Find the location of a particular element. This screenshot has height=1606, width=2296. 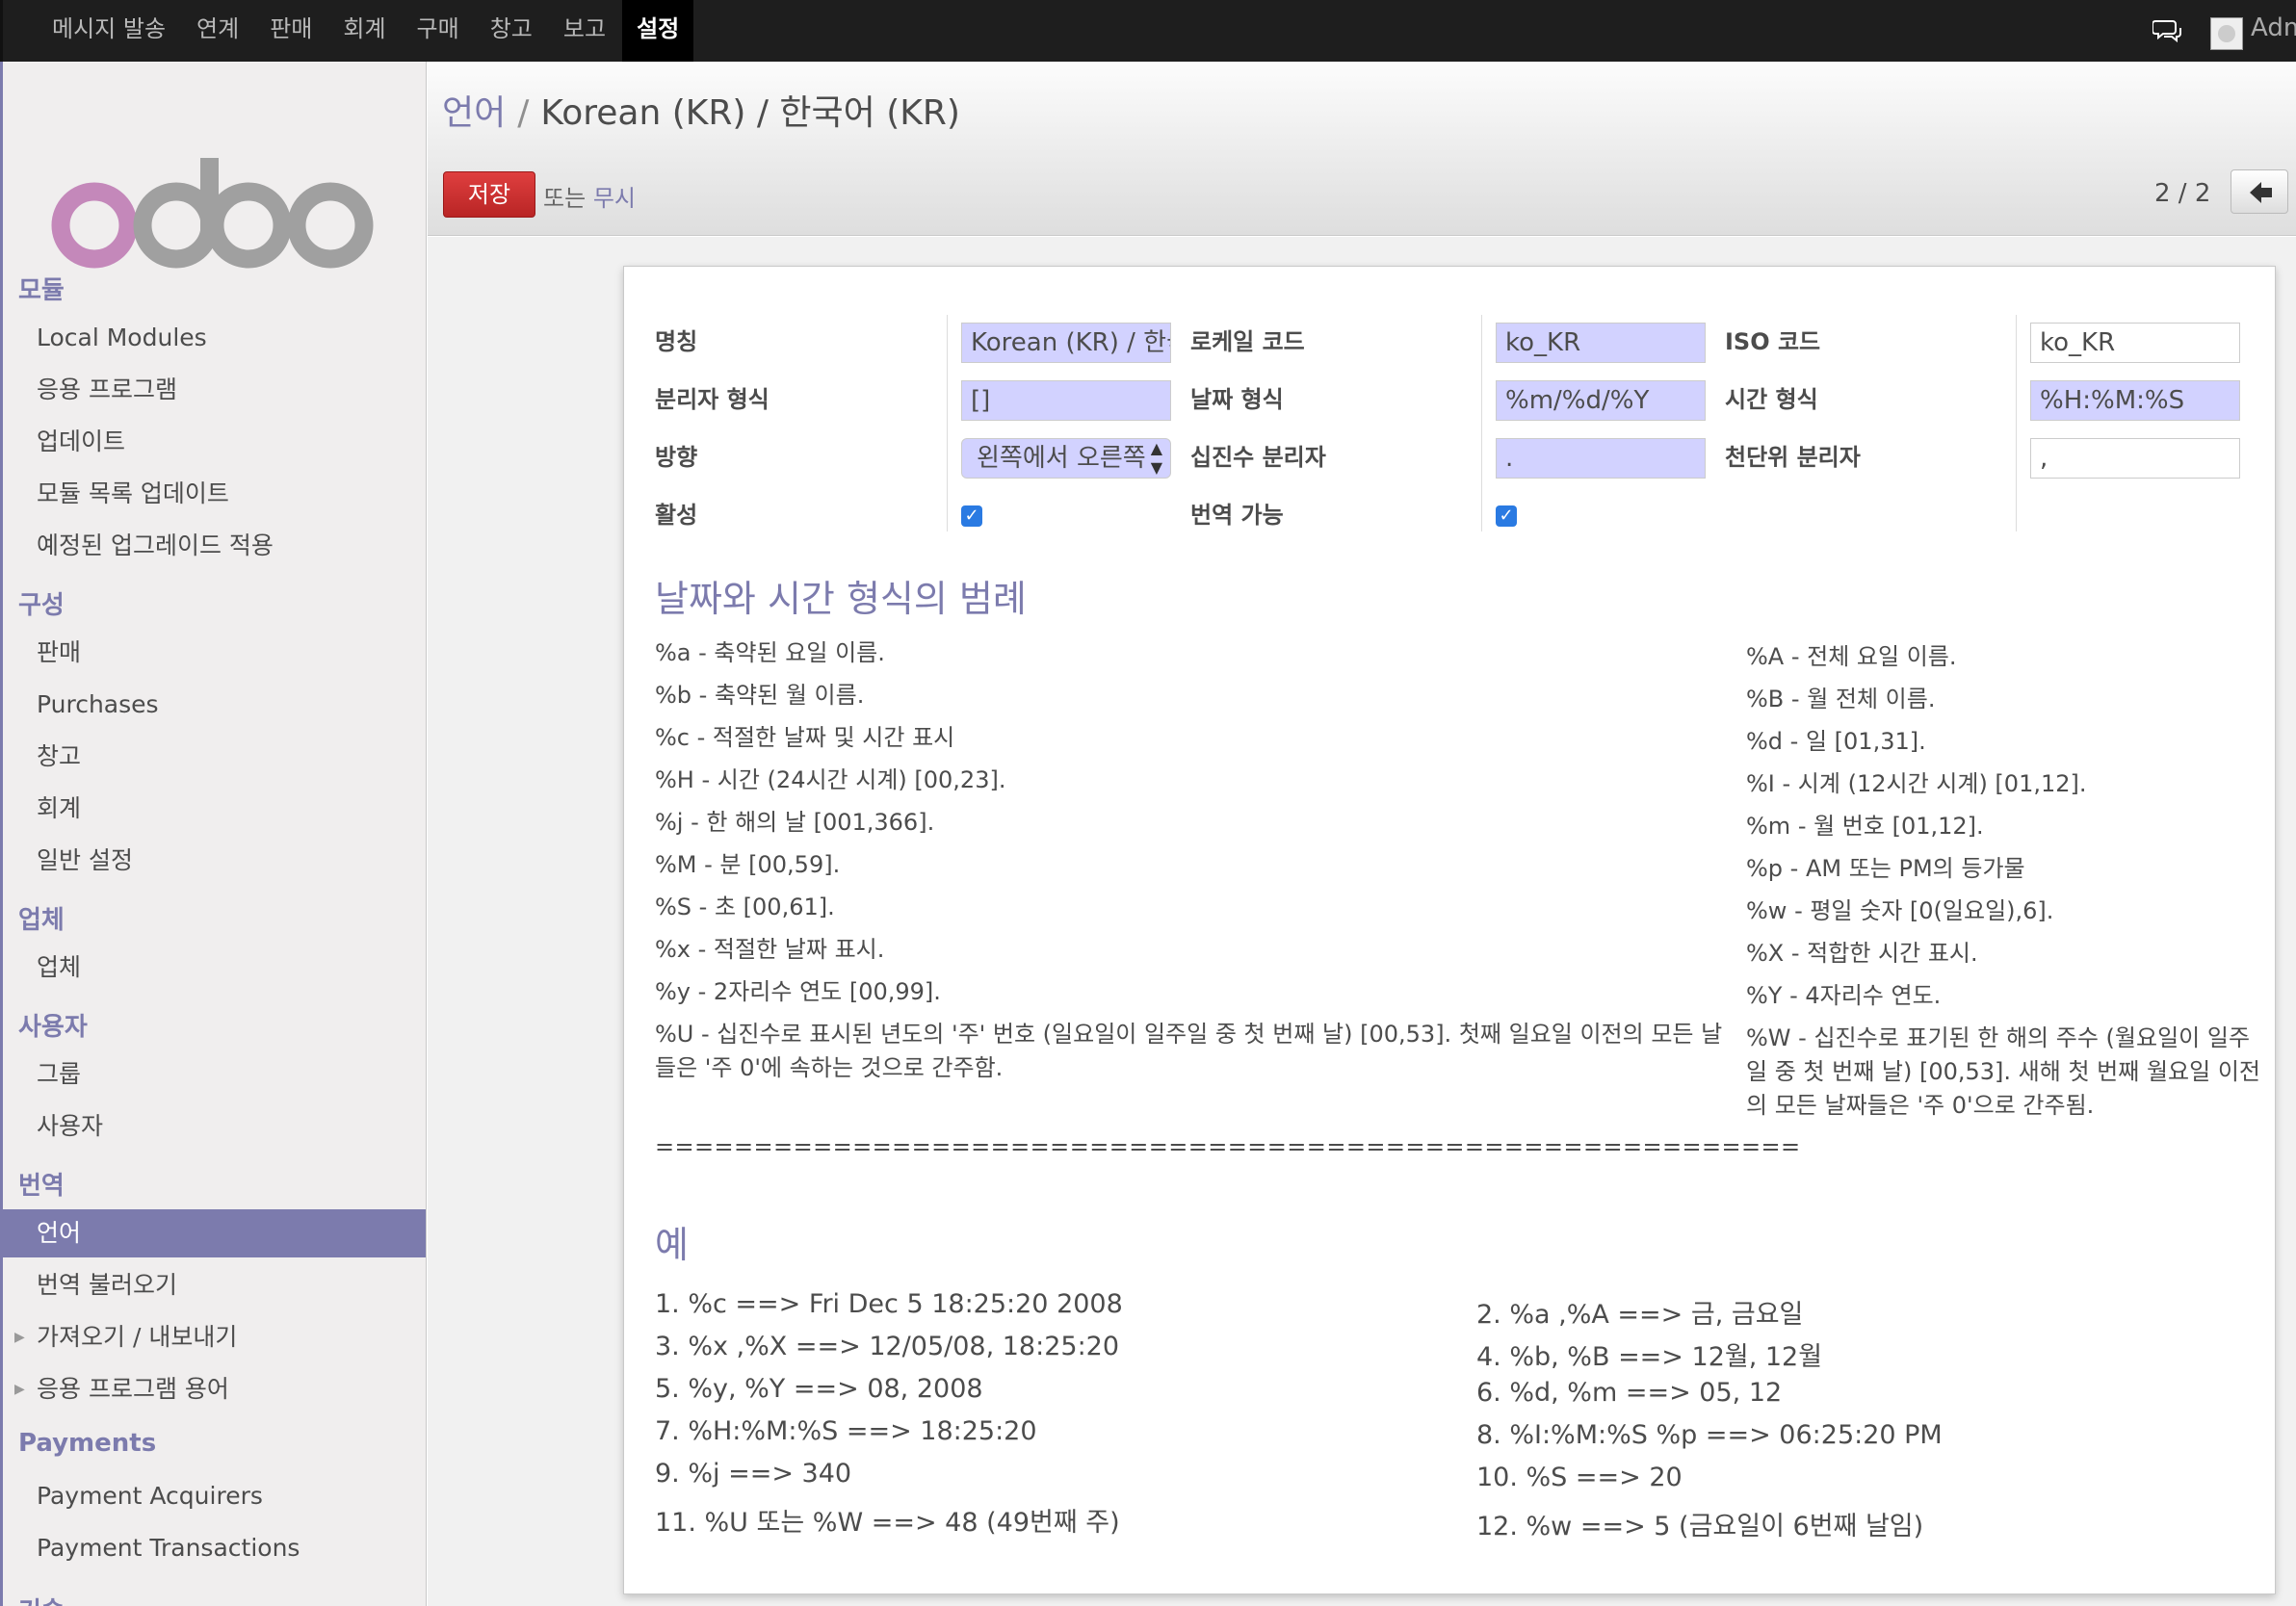

sidebar-item-apply-upgrades: 예정된 업그레이드 적용 is located at coordinates (214, 546).